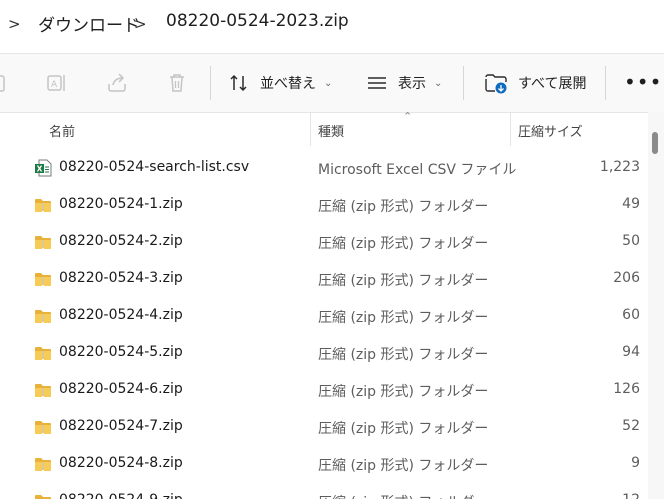  What do you see at coordinates (239, 83) in the screenshot?
I see `sort-icon` at bounding box center [239, 83].